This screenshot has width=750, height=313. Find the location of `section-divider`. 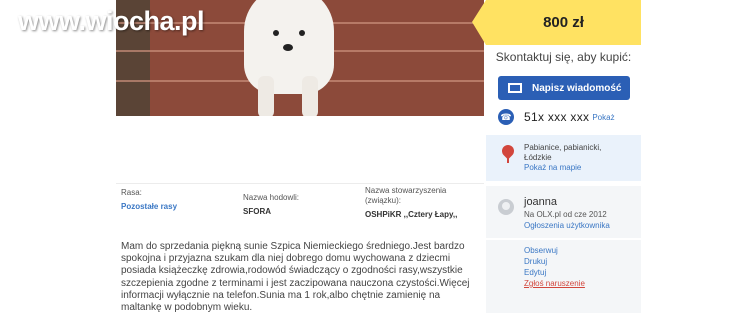

section-divider is located at coordinates (300, 183).